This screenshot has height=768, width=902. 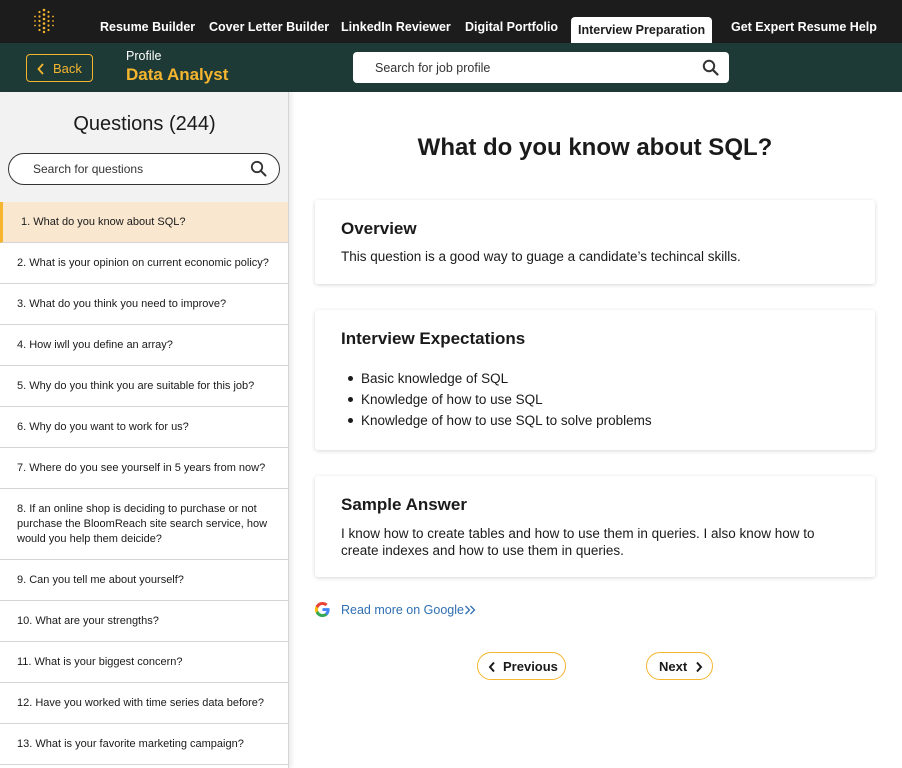 What do you see at coordinates (177, 74) in the screenshot?
I see `profile-title: Data Analyst` at bounding box center [177, 74].